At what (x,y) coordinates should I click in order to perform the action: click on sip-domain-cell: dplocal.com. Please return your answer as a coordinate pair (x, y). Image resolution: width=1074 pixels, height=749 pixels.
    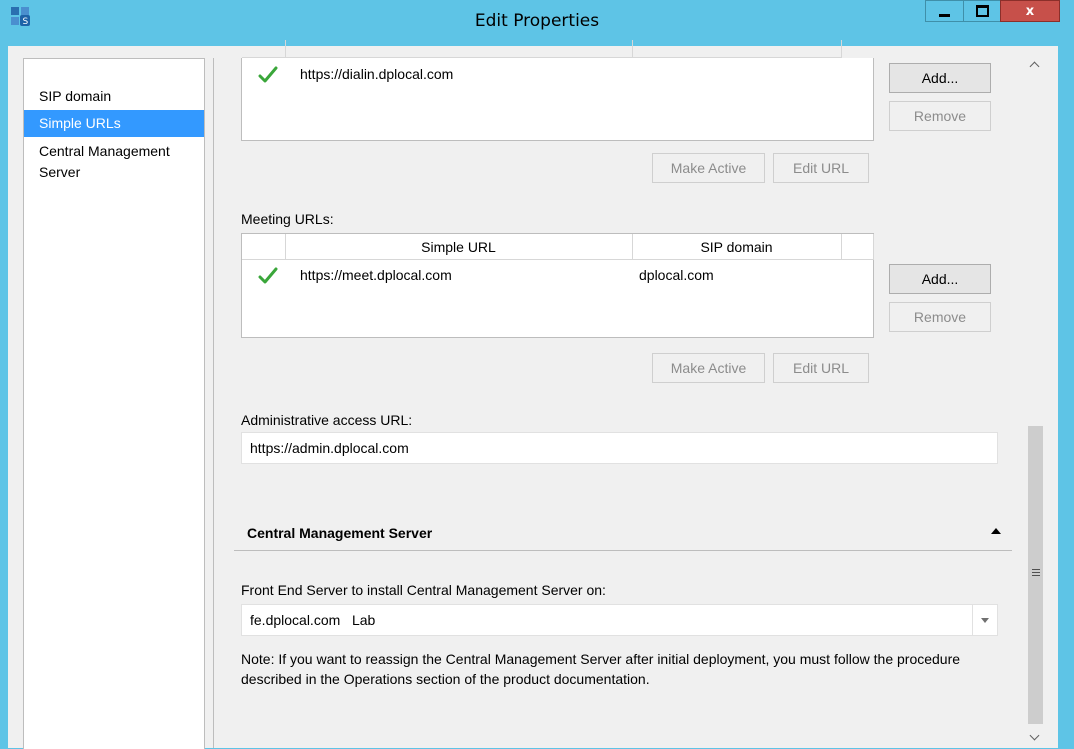
    Looking at the image, I should click on (676, 275).